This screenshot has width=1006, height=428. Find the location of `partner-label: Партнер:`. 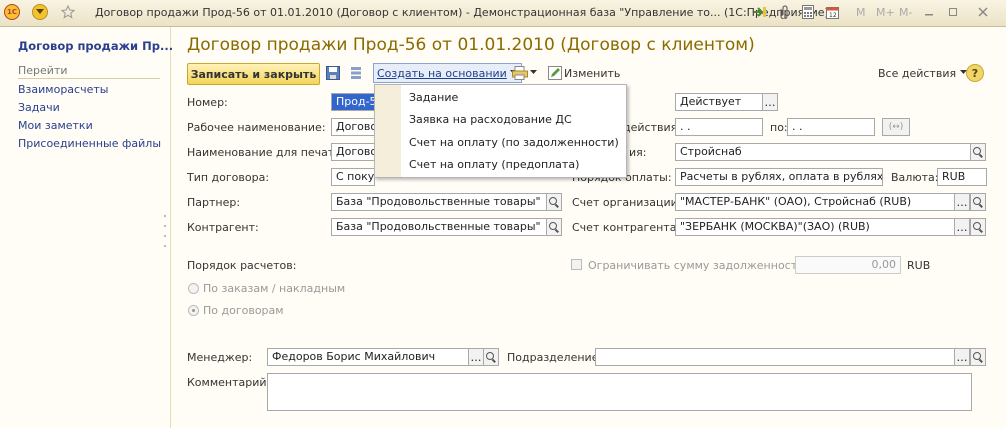

partner-label: Партнер: is located at coordinates (214, 202).